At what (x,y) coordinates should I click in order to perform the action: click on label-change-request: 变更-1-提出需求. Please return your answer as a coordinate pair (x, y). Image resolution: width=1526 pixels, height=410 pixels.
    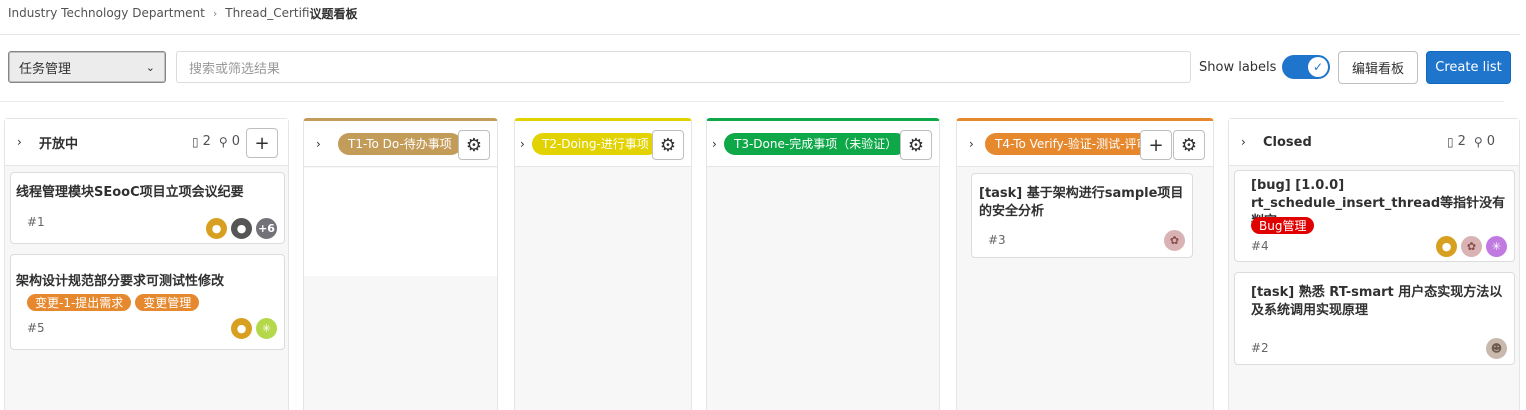
    Looking at the image, I should click on (79, 302).